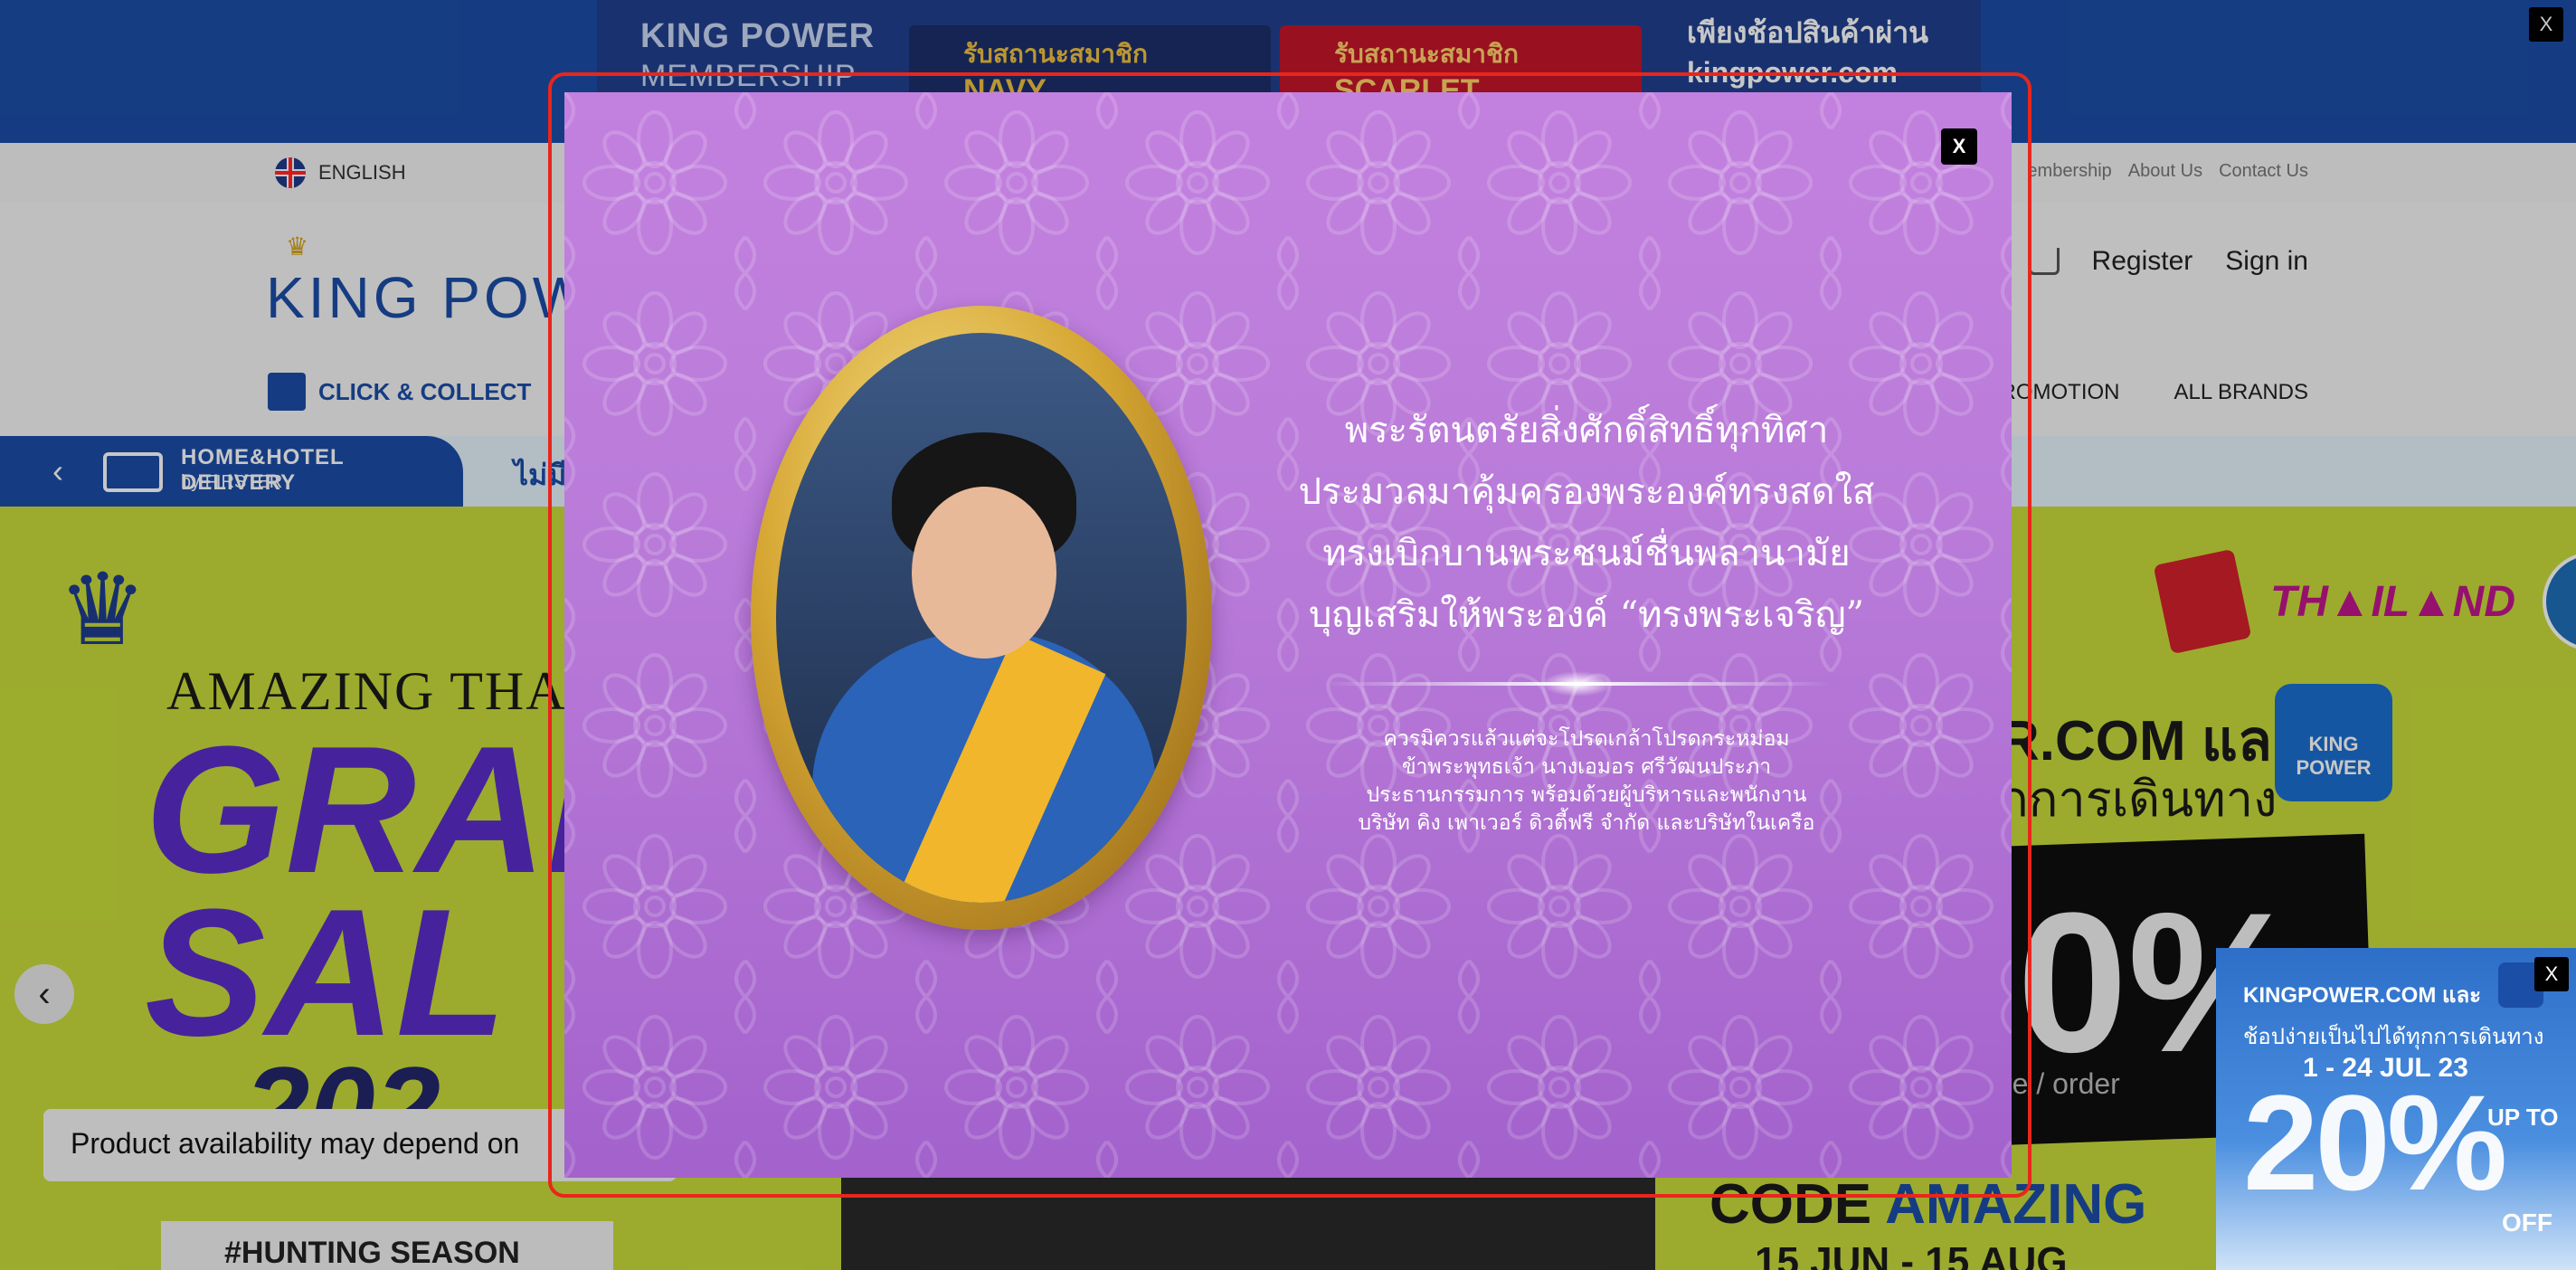  What do you see at coordinates (1586, 615) in the screenshot?
I see `poem-line: บุญเสริมให้พระองค์ “ทรงพระเจริญ”` at bounding box center [1586, 615].